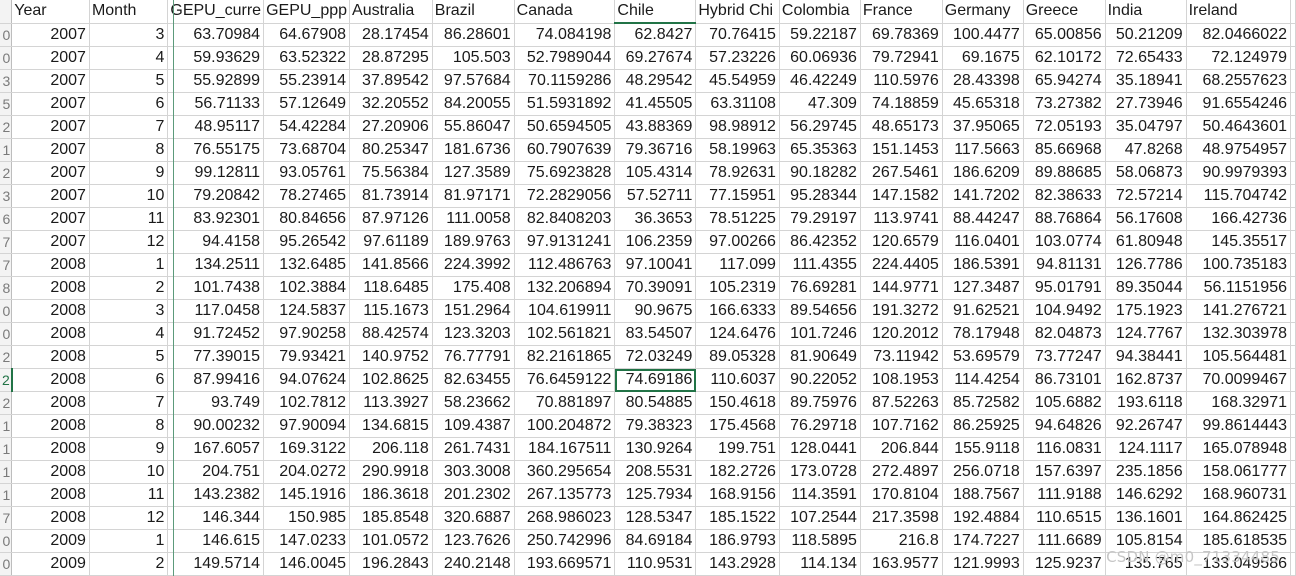  Describe the element at coordinates (820, 104) in the screenshot. I see `grid-cell: 47.309` at that location.